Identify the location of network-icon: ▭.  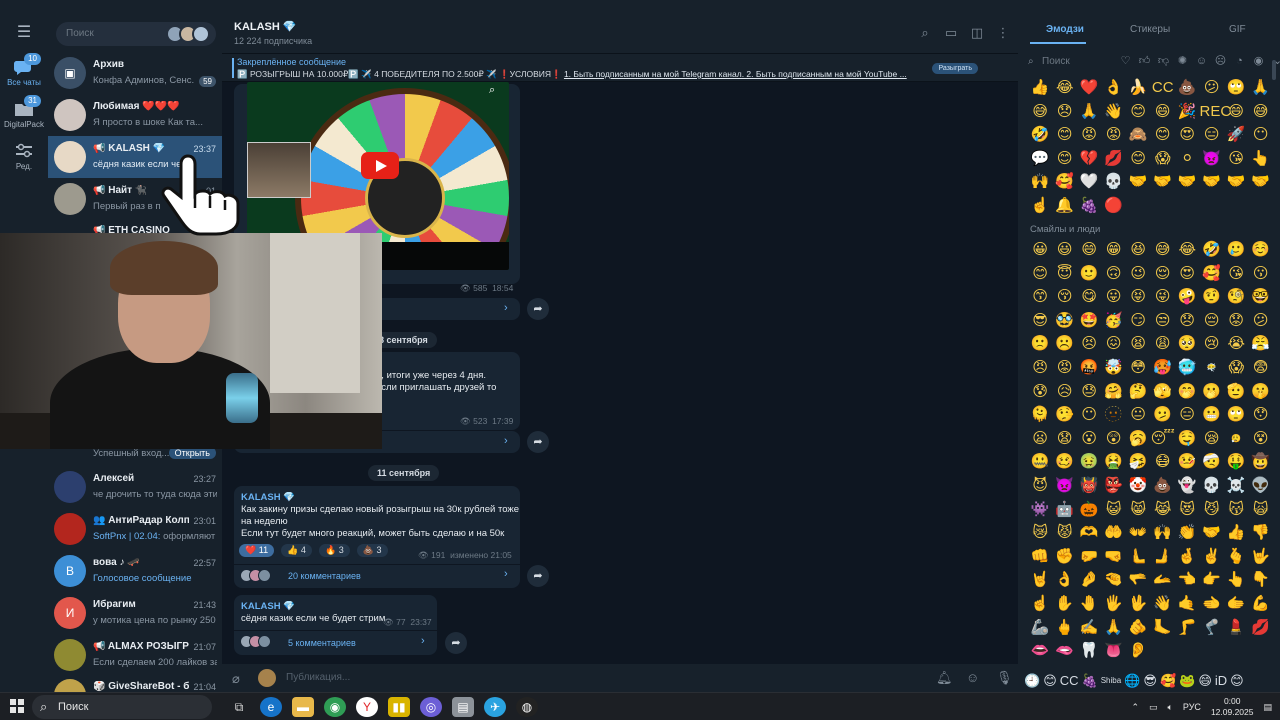
(1153, 707).